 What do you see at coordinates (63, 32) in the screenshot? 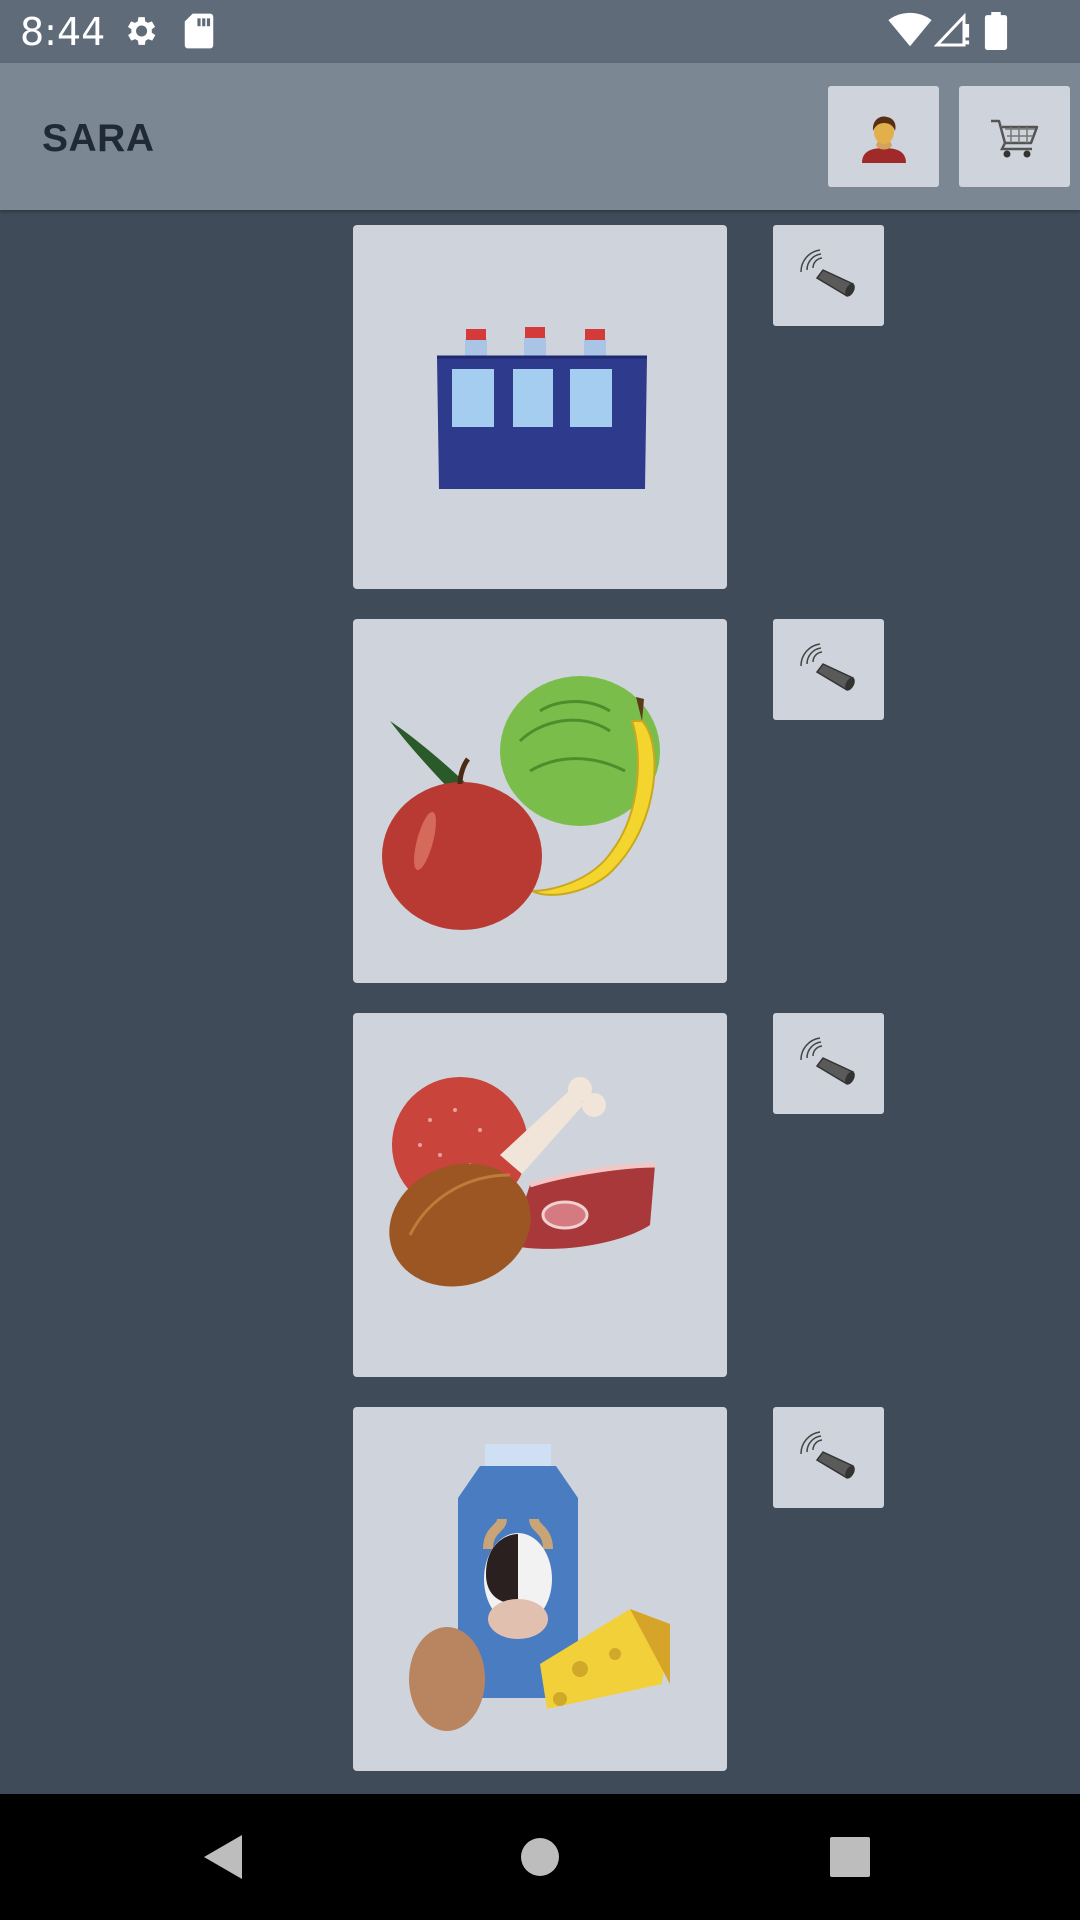
I see `status-time: 8:44` at bounding box center [63, 32].